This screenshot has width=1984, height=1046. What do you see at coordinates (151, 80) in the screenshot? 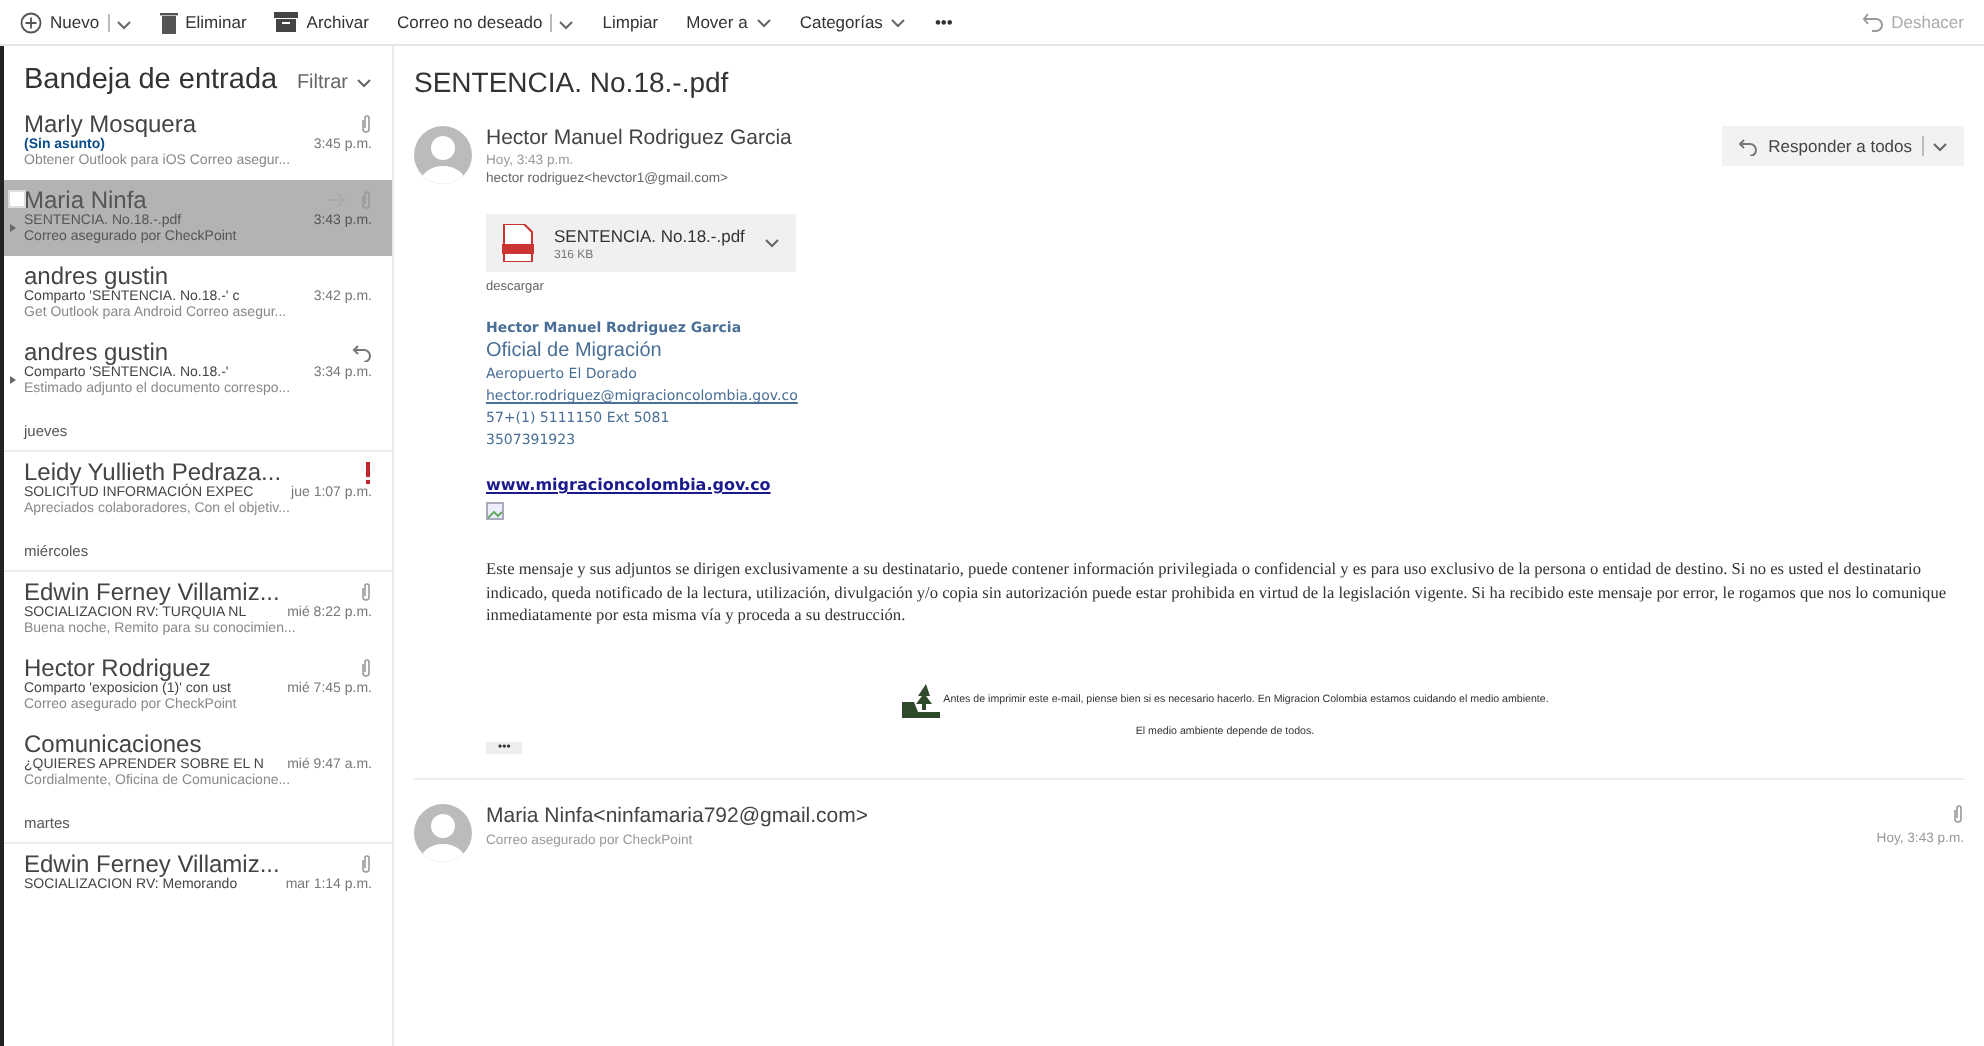
I see `inbox-title: Bandeja de entrada` at bounding box center [151, 80].